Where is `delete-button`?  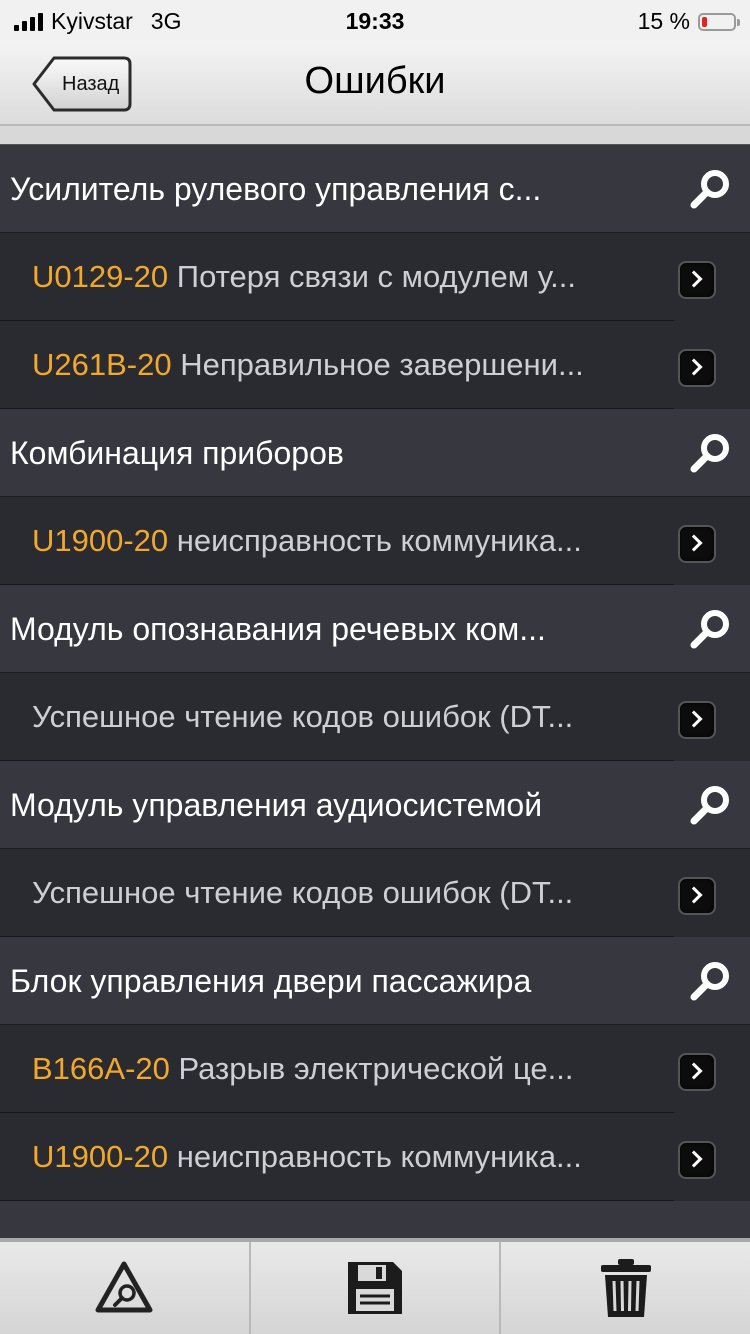 delete-button is located at coordinates (625, 1288).